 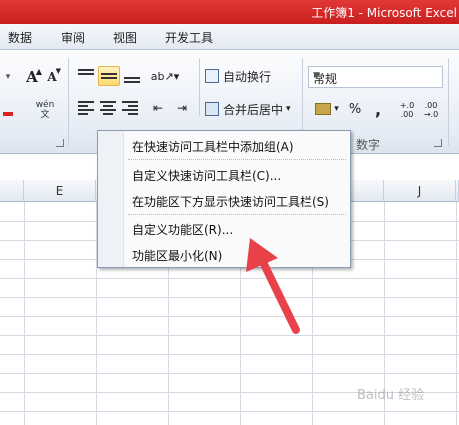 I want to click on watermark: Baidu 经验, so click(x=391, y=395).